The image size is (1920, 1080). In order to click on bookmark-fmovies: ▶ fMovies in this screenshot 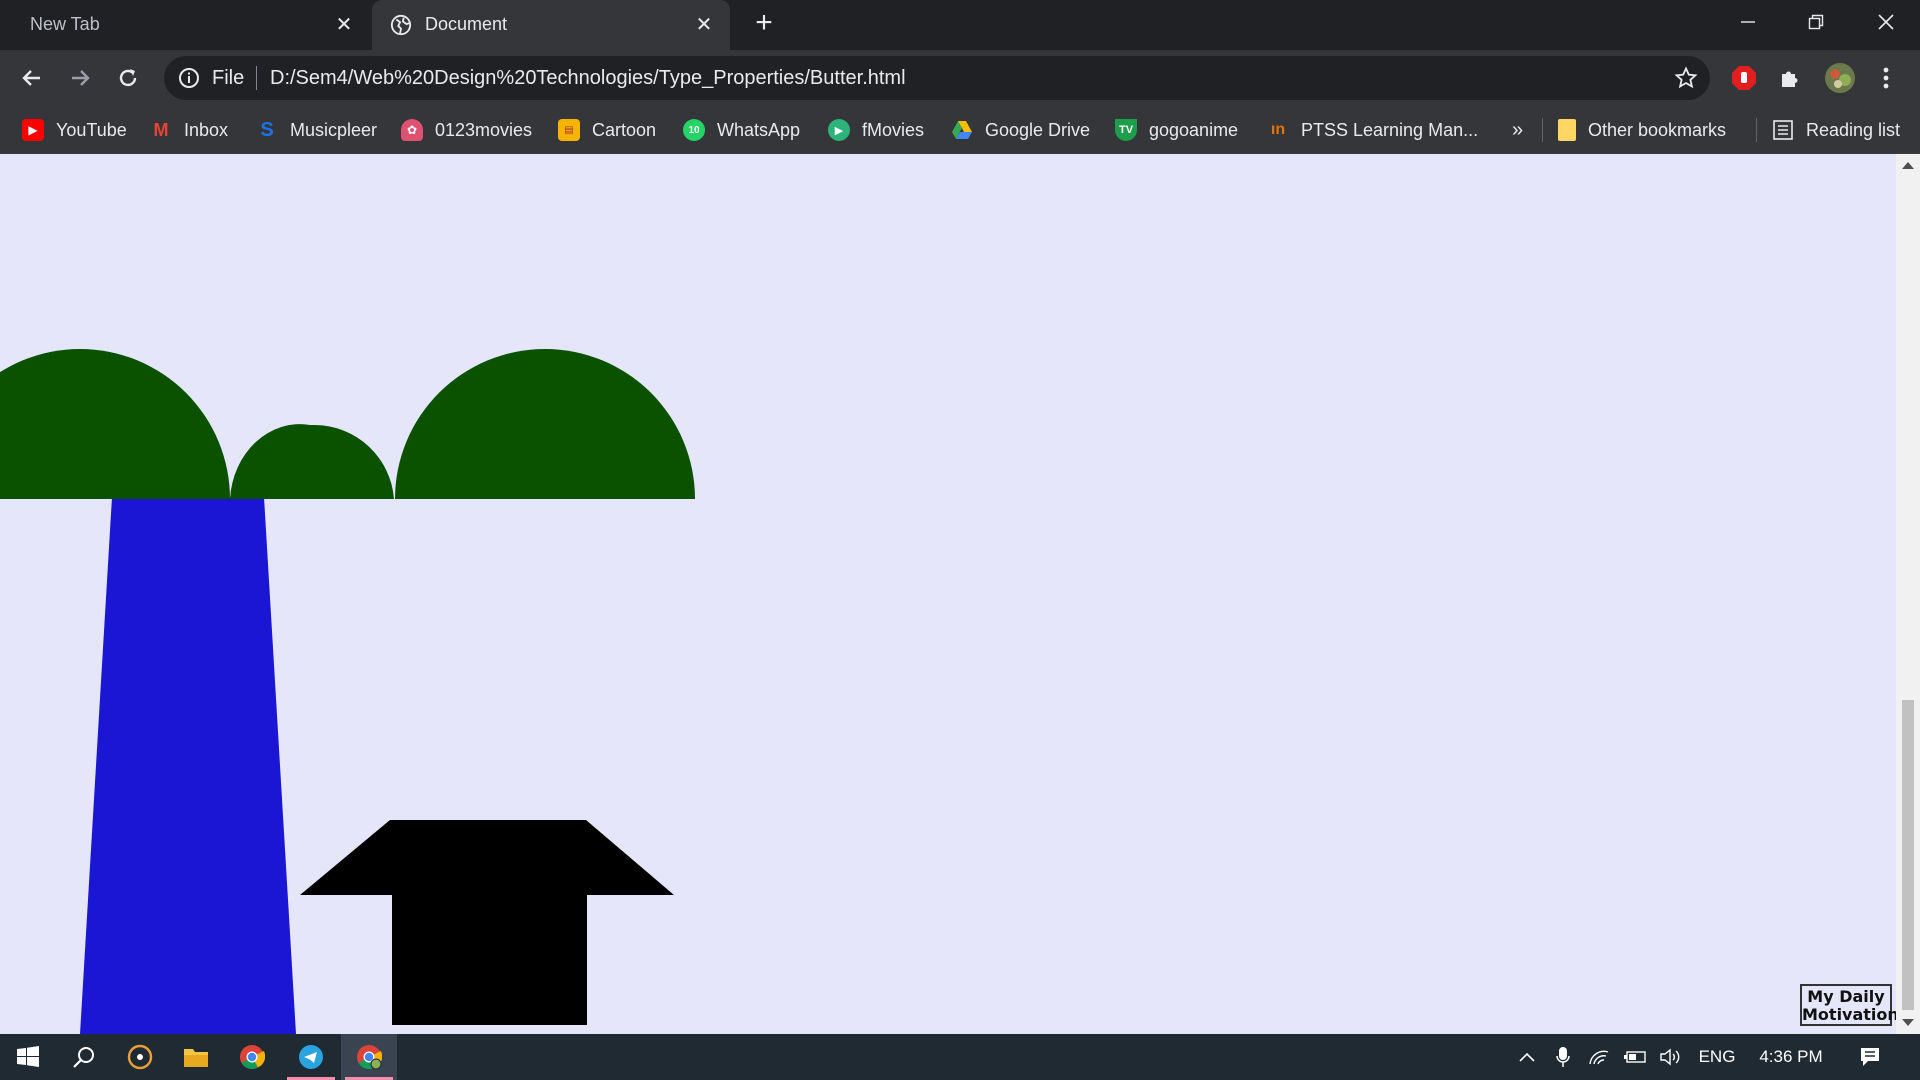, I will do `click(876, 130)`.